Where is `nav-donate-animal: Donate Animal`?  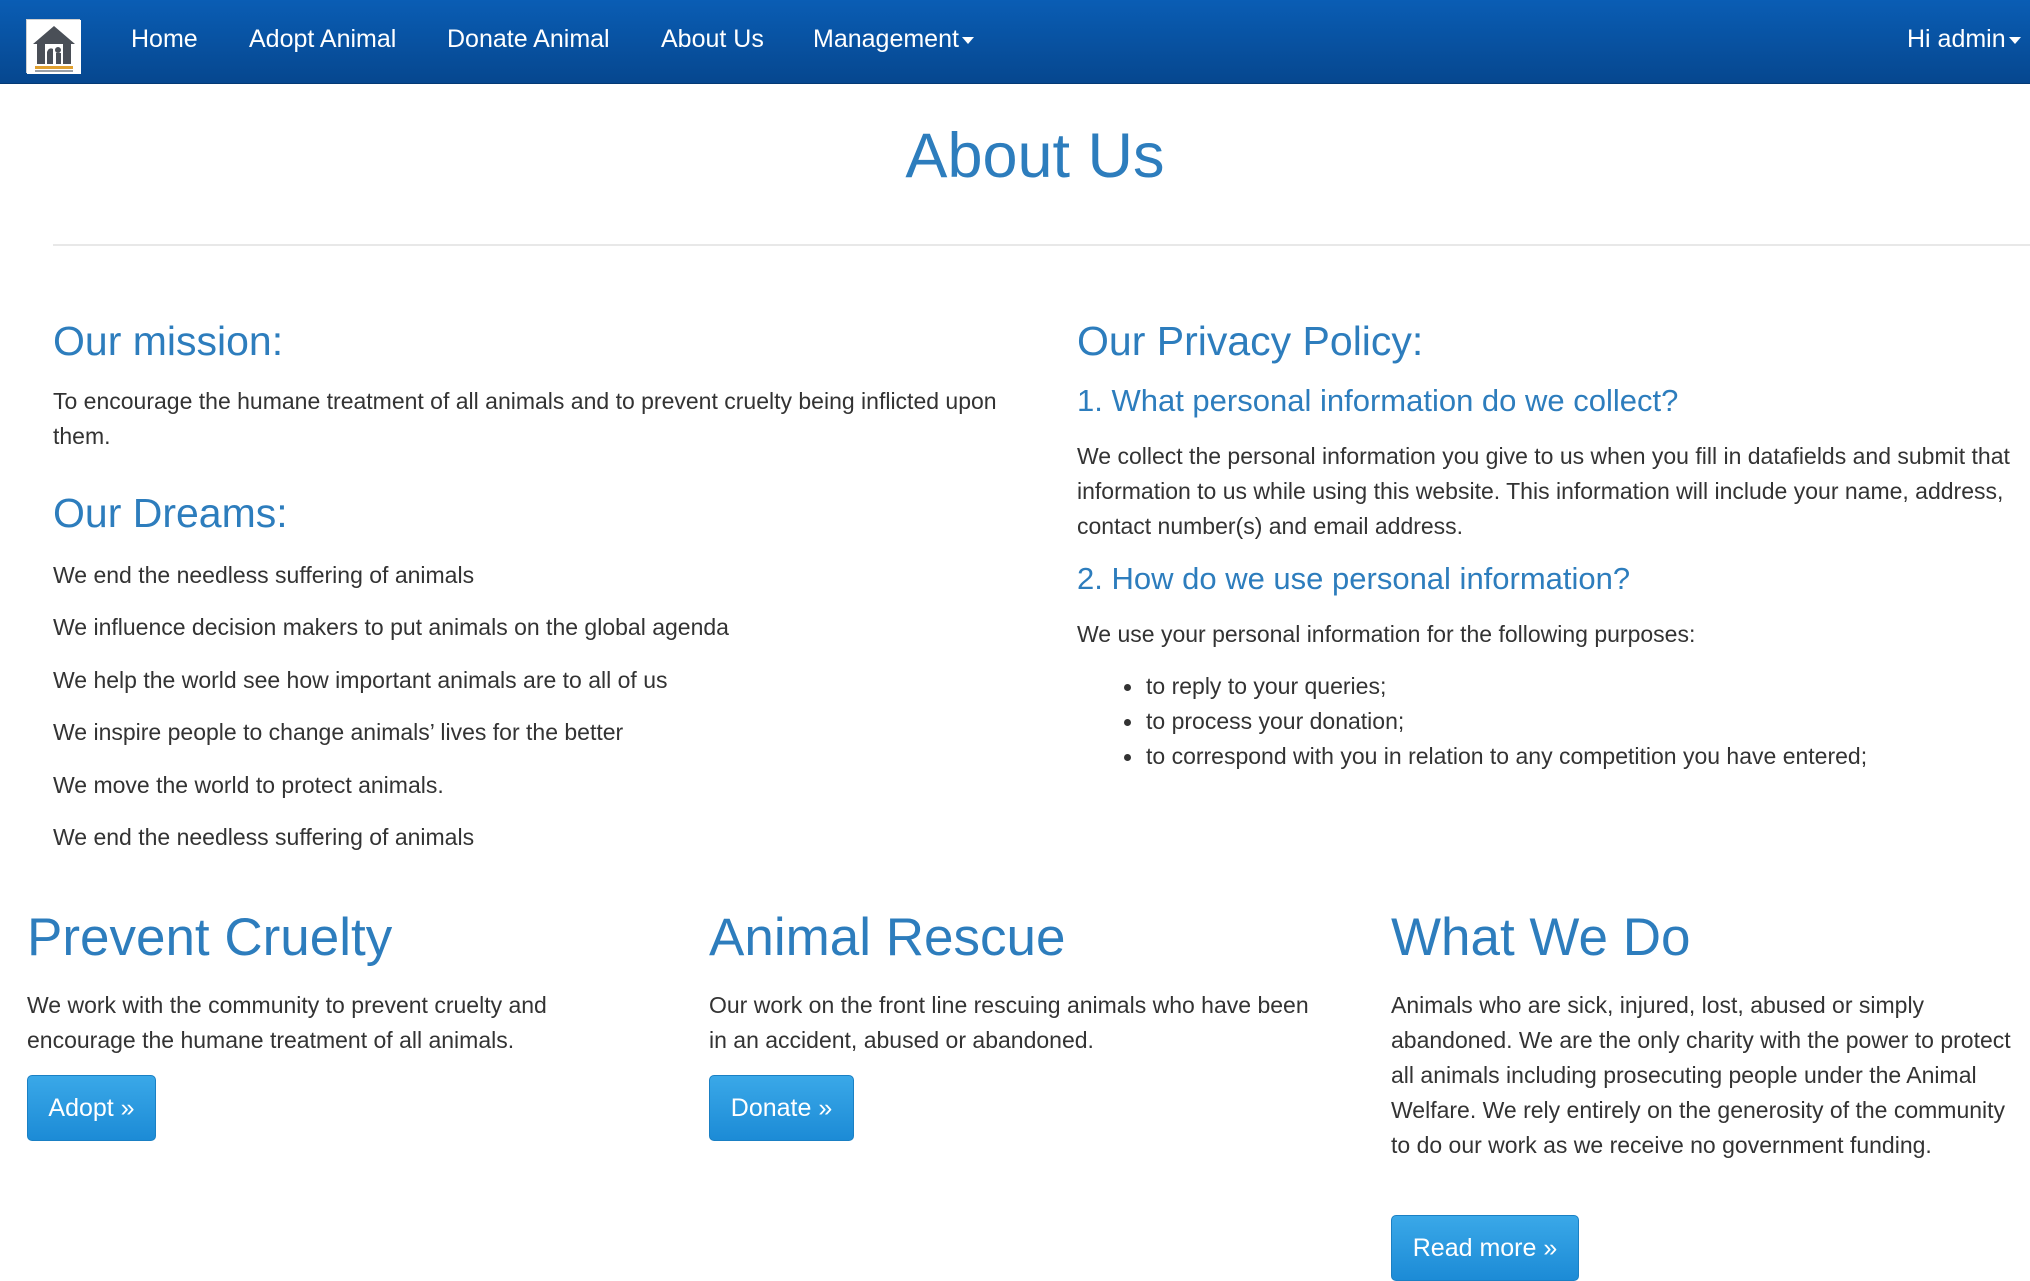
nav-donate-animal: Donate Animal is located at coordinates (528, 39).